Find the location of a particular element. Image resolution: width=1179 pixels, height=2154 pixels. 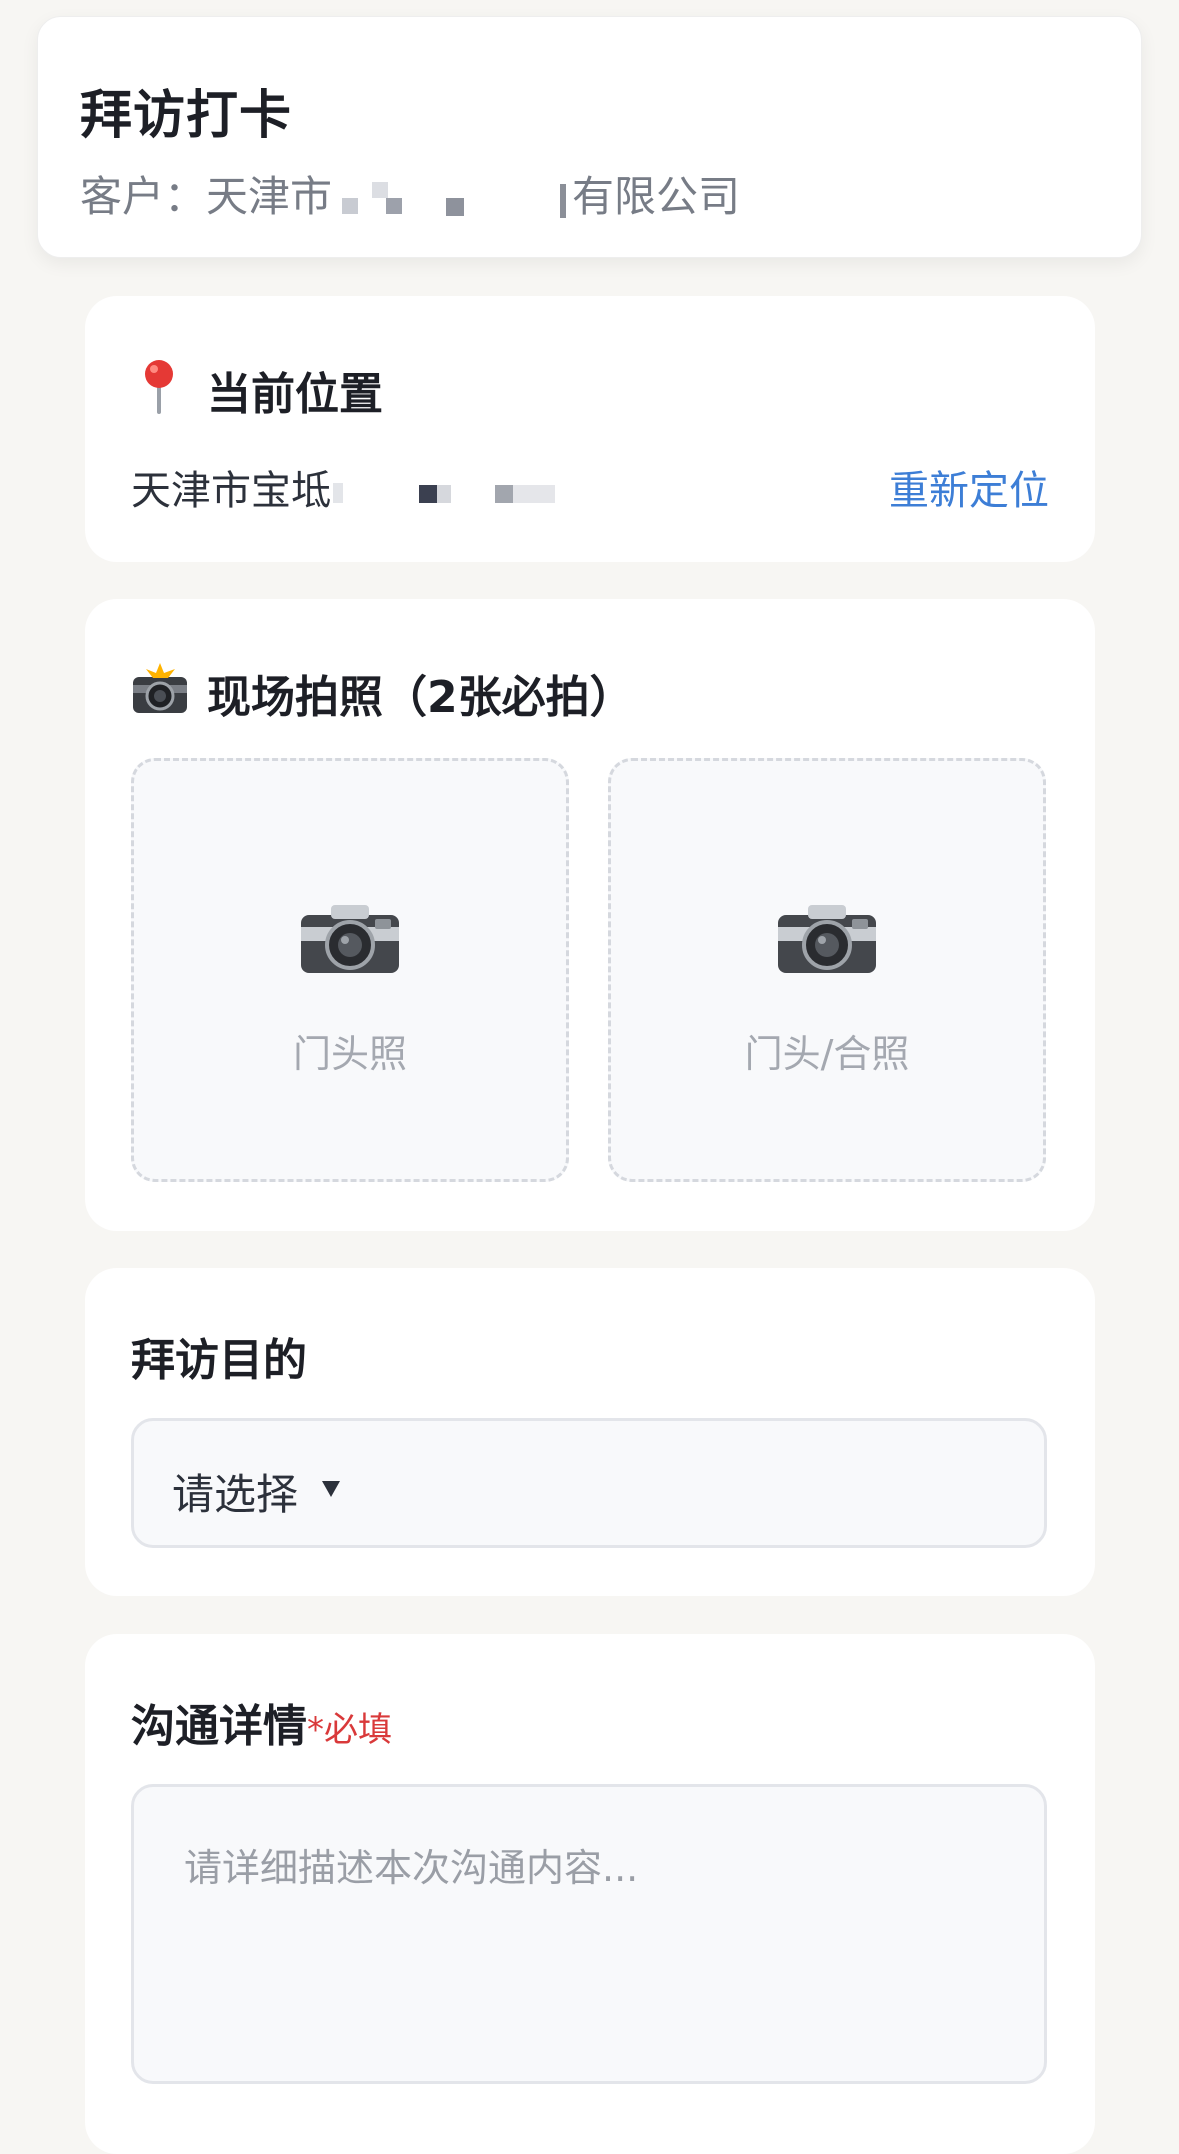

camera-flash-icon is located at coordinates (160, 688).